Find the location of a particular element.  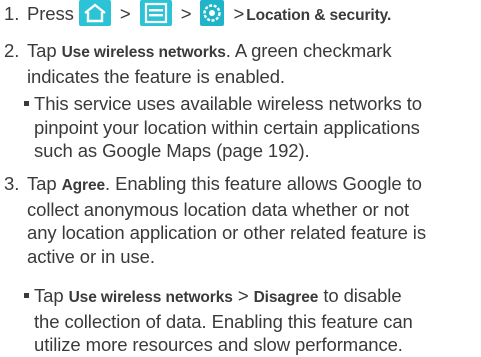

menu-icon is located at coordinates (155, 13).